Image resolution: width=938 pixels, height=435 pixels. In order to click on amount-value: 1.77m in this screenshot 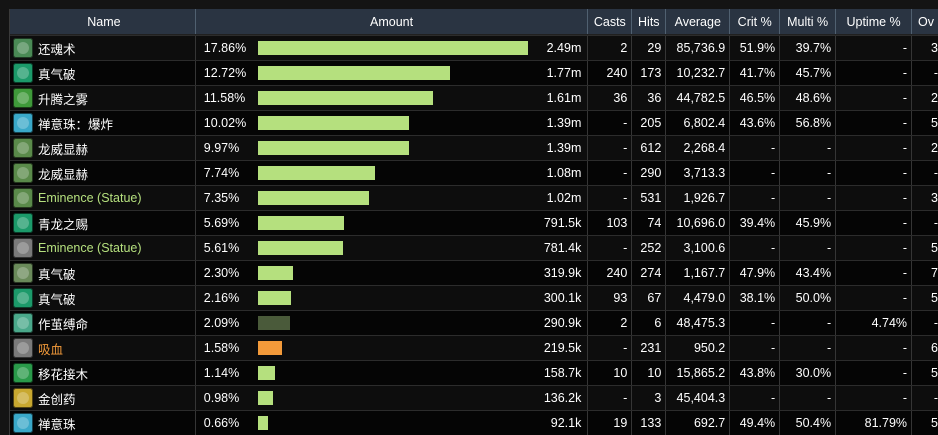, I will do `click(564, 73)`.